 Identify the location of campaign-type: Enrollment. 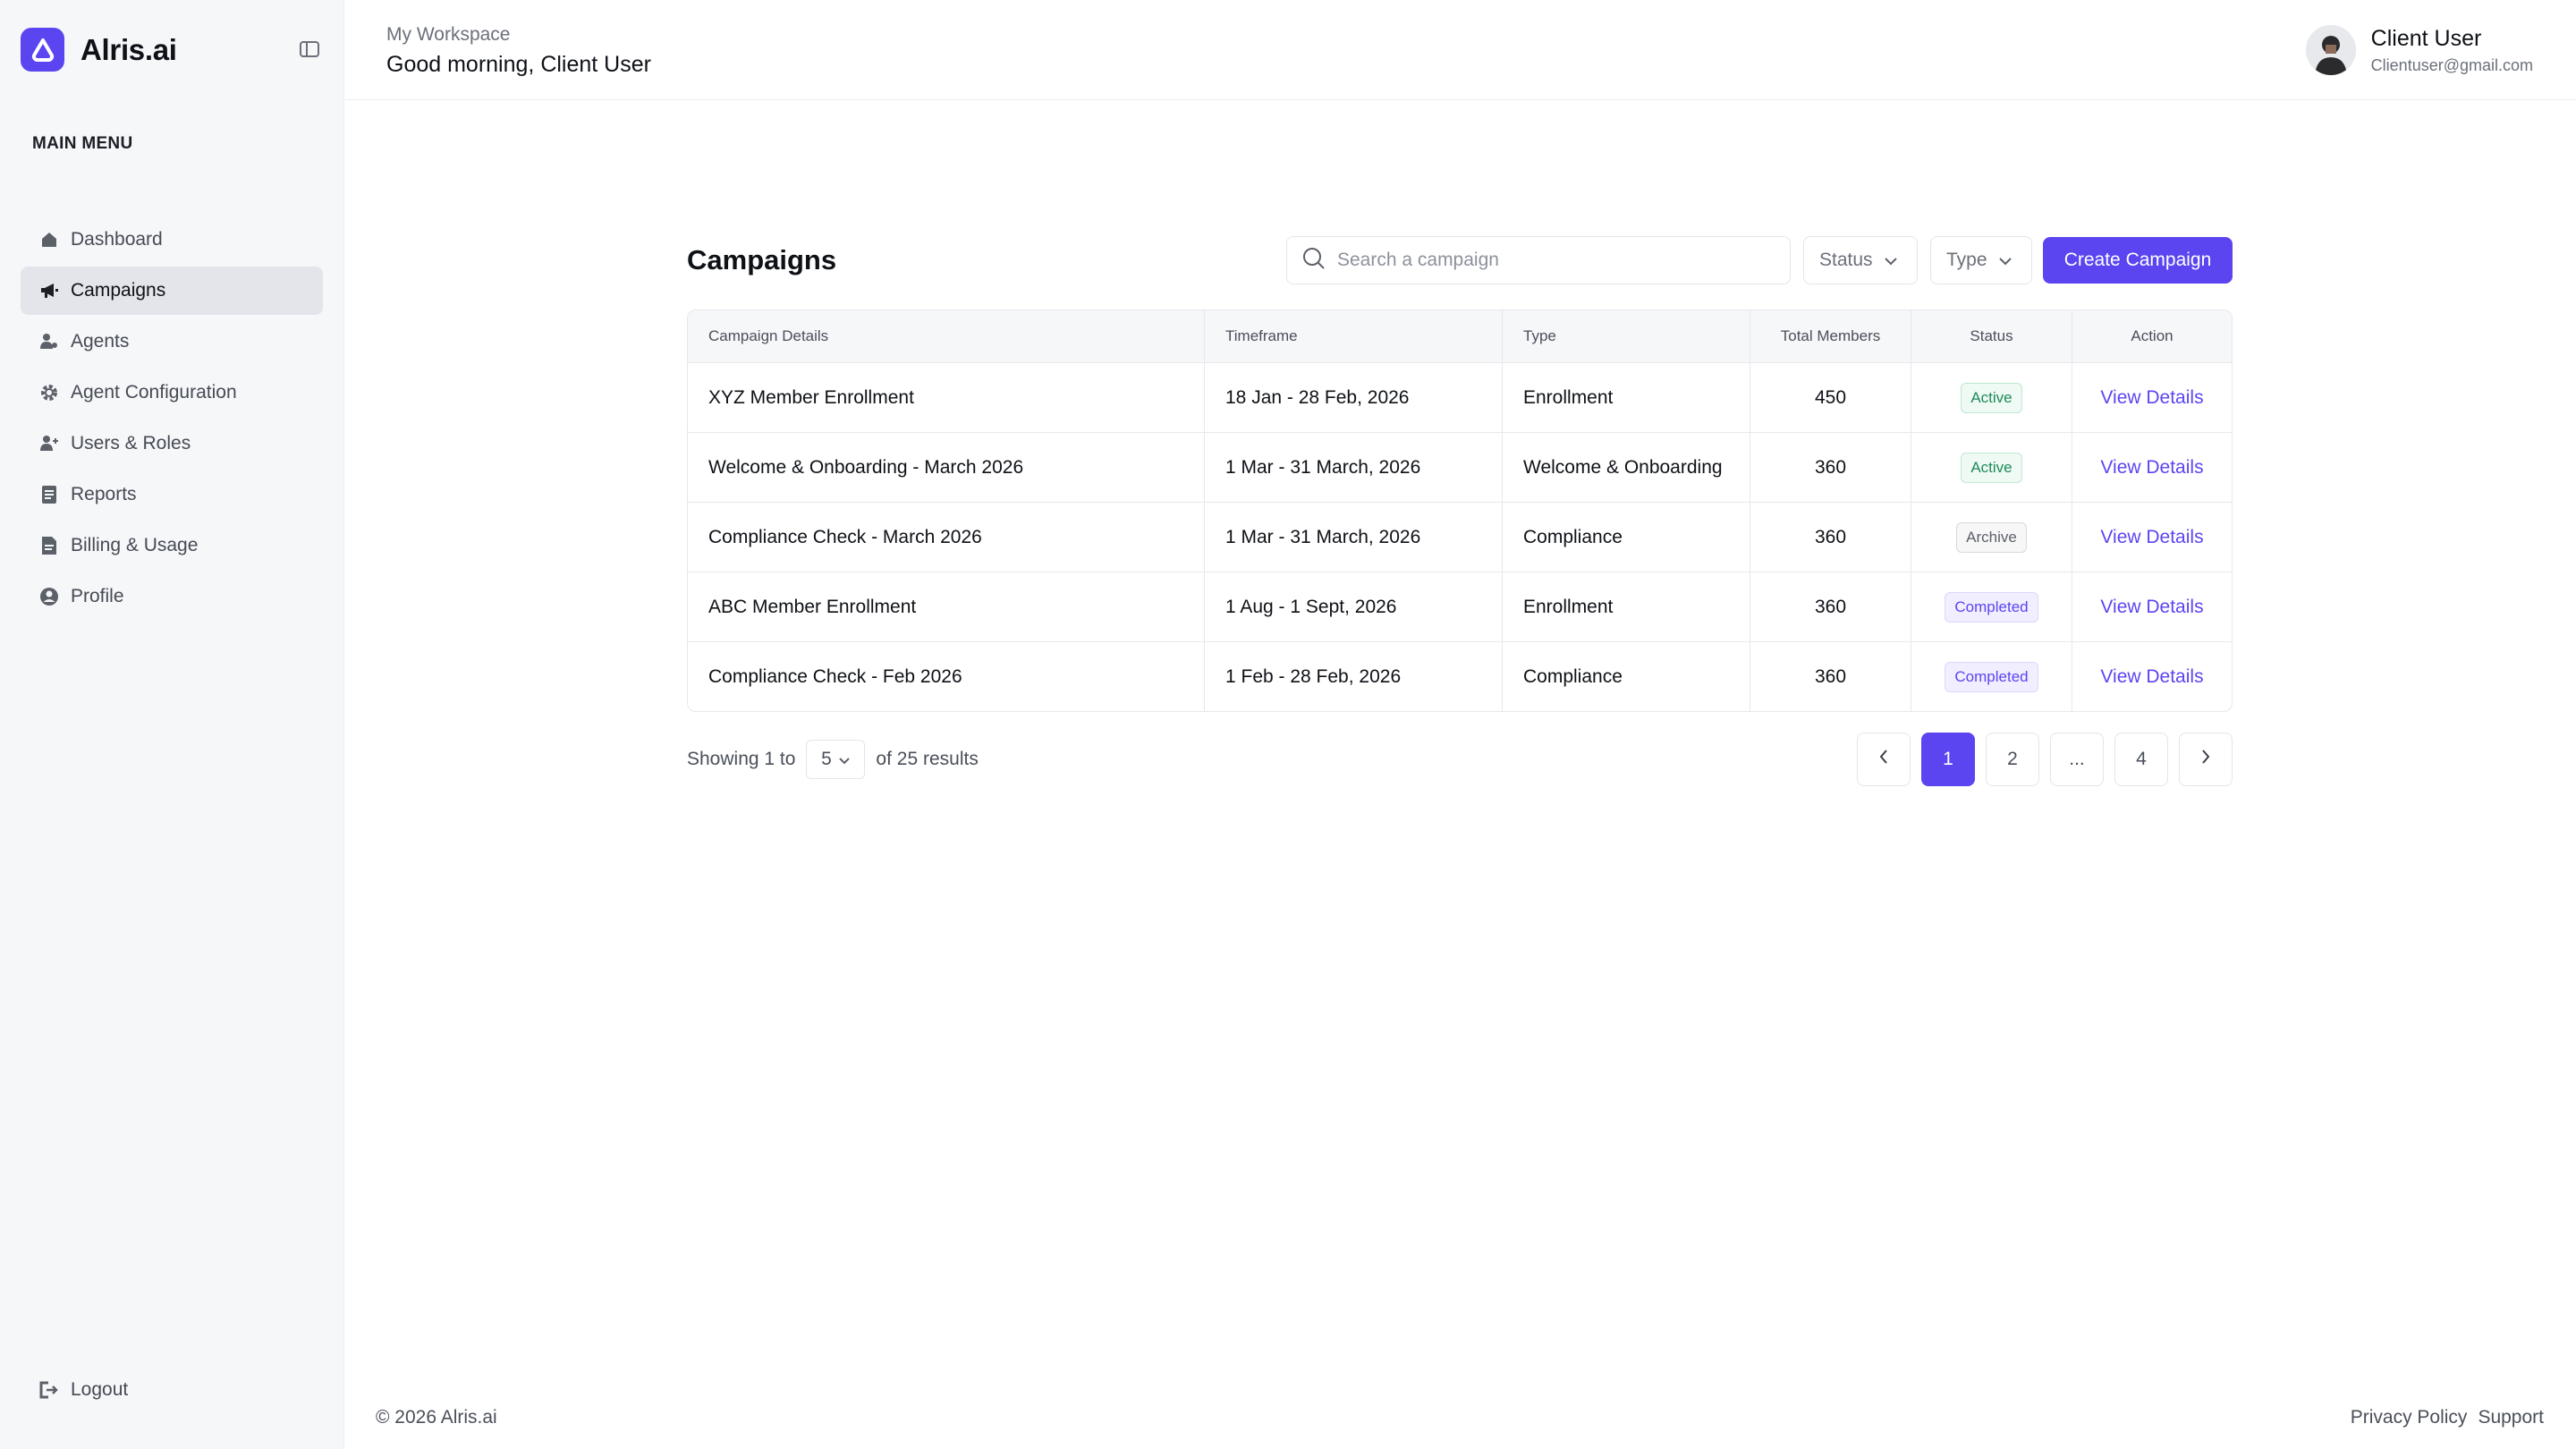
(1626, 606).